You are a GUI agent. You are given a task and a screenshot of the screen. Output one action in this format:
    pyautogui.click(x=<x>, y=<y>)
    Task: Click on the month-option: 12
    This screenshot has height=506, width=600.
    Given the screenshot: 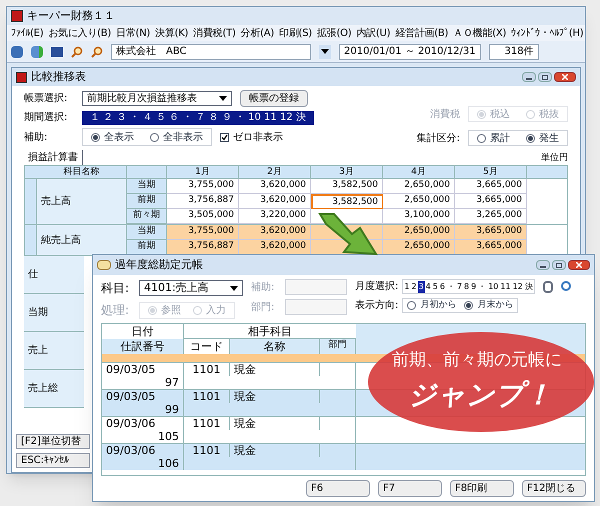 What is the action you would take?
    pyautogui.click(x=518, y=286)
    